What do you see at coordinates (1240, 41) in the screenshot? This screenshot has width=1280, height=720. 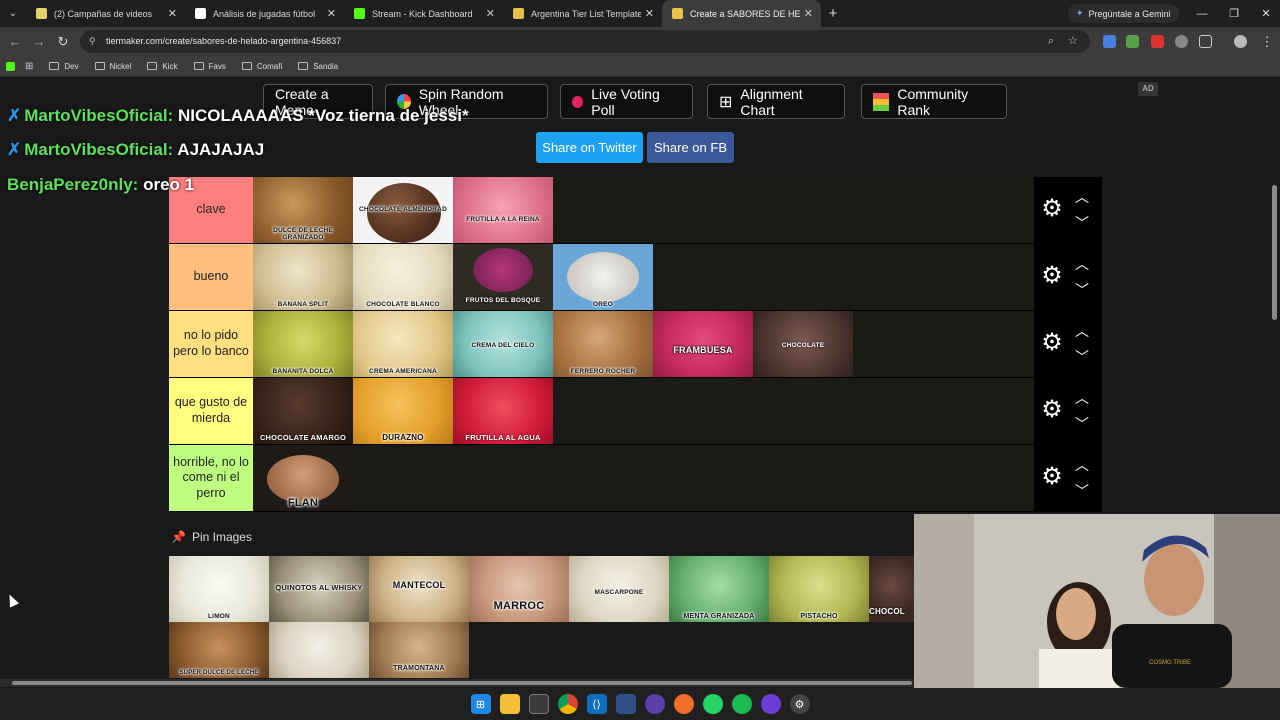 I see `profile-avatar` at bounding box center [1240, 41].